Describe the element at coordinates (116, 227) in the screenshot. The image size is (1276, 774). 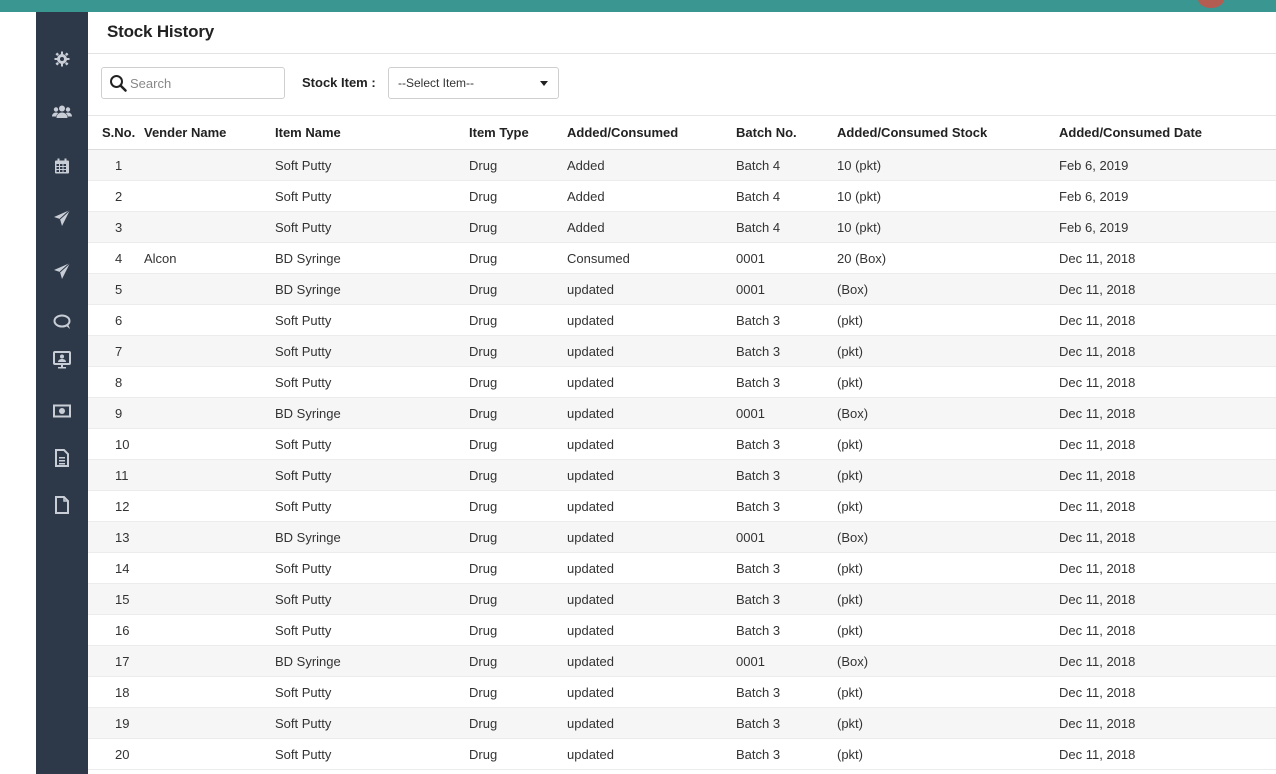
I see `table-cell: 3` at that location.